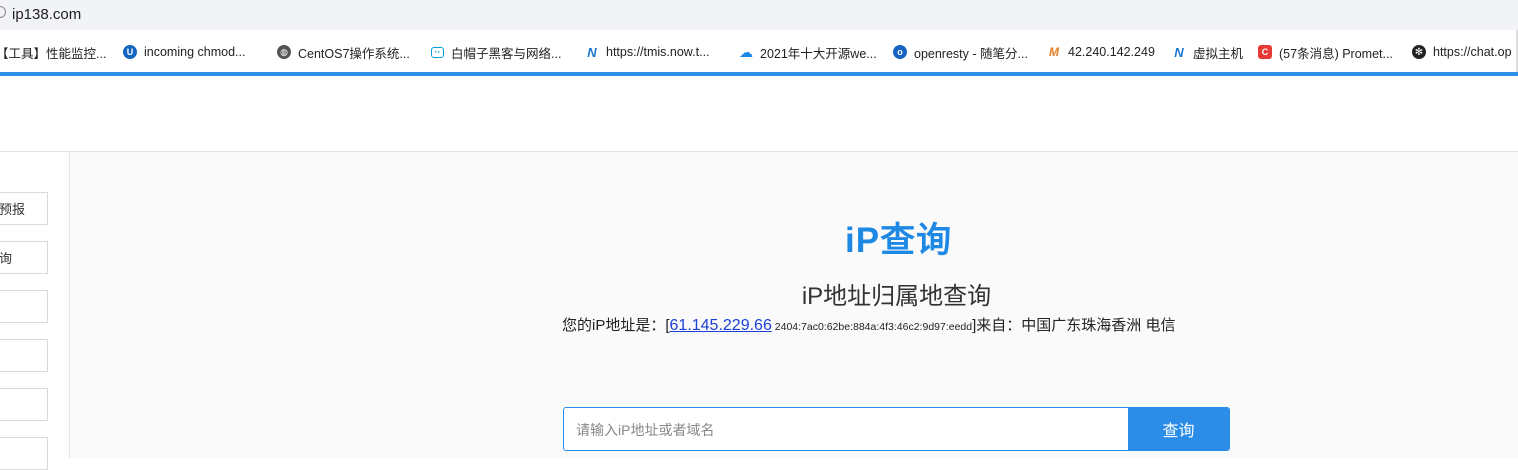 The width and height of the screenshot is (1518, 470). I want to click on search-button: 查询, so click(1178, 429).